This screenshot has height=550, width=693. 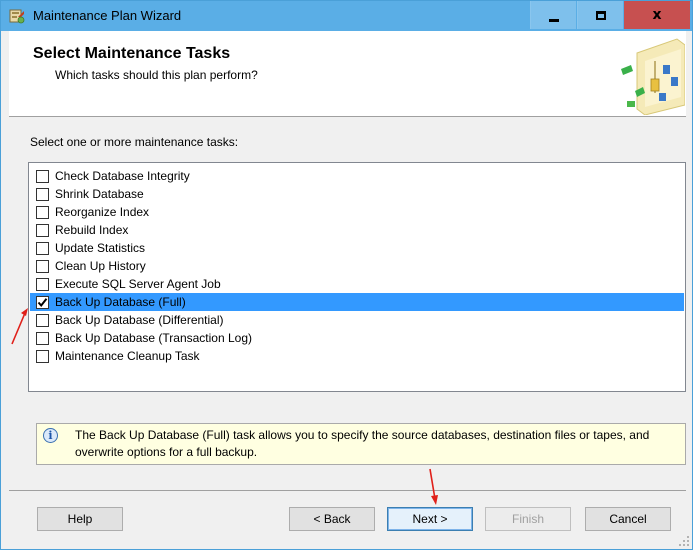 What do you see at coordinates (134, 142) in the screenshot?
I see `tasks-prompt-label: Select one or more maintenance tasks:` at bounding box center [134, 142].